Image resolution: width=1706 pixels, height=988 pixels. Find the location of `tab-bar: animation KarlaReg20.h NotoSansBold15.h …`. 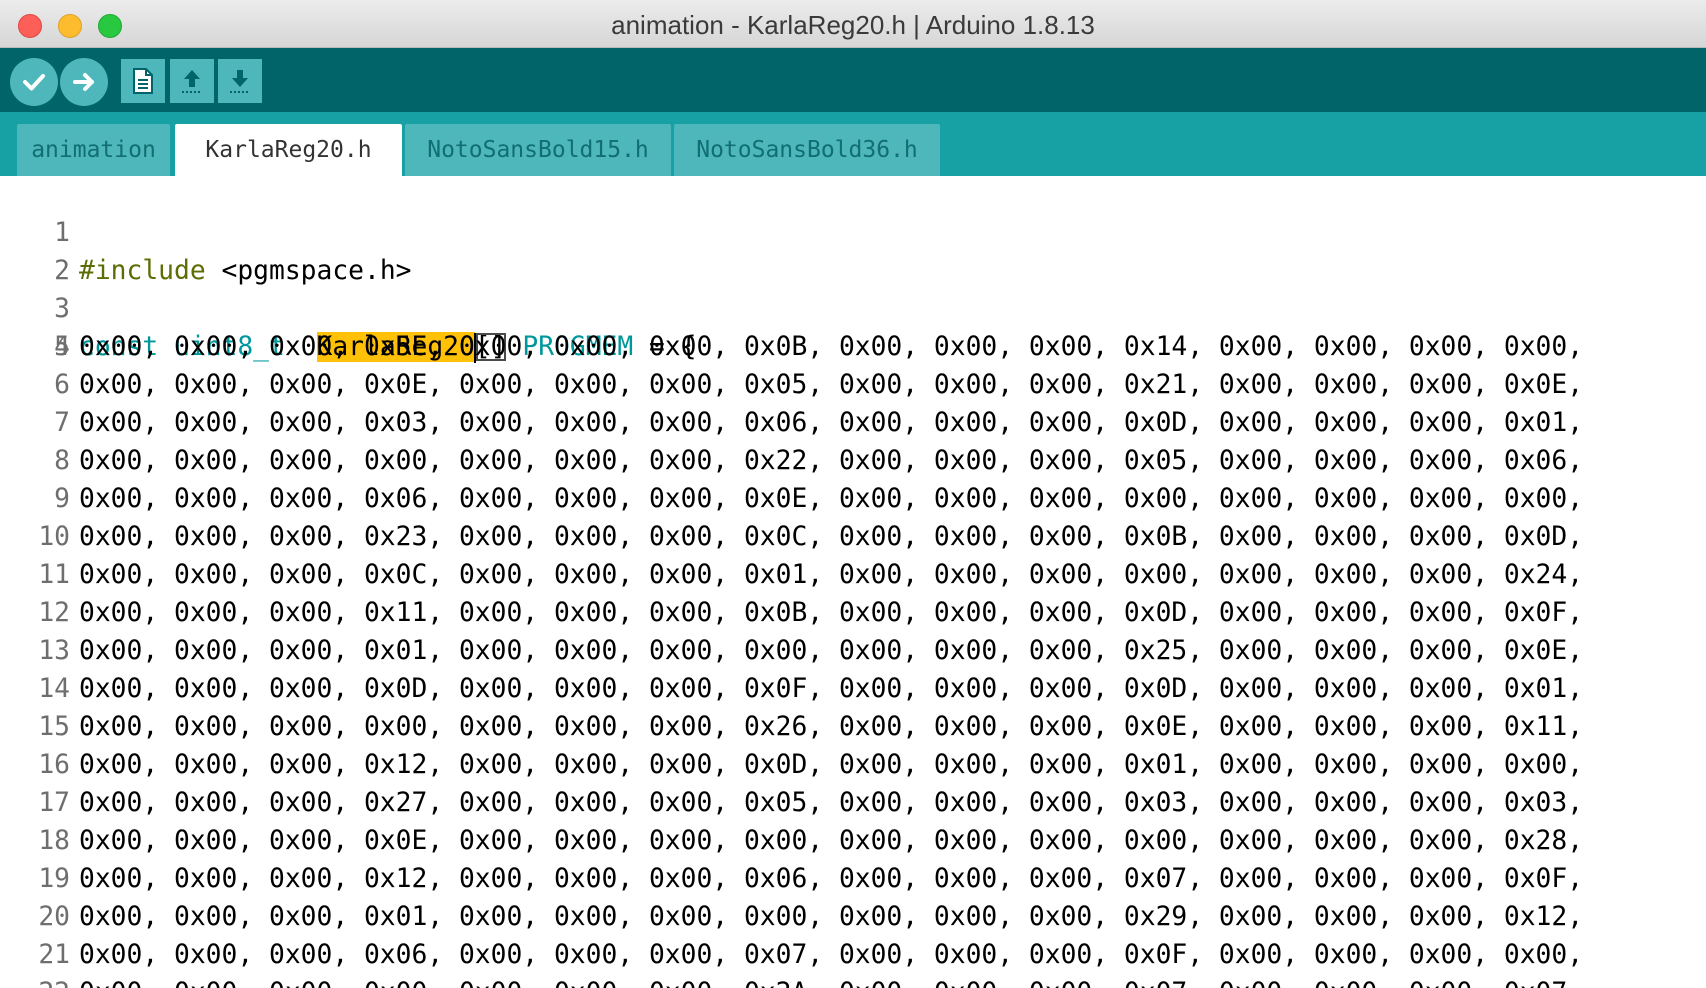

tab-bar: animation KarlaReg20.h NotoSansBold15.h … is located at coordinates (853, 144).